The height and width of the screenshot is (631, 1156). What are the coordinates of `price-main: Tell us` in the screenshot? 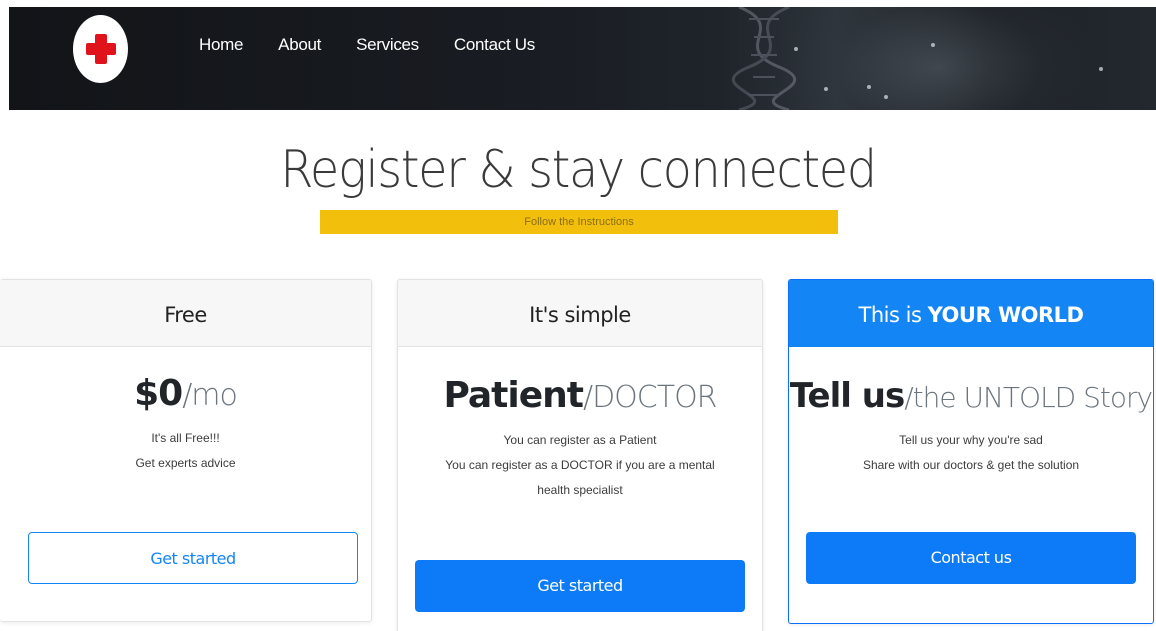 It's located at (847, 396).